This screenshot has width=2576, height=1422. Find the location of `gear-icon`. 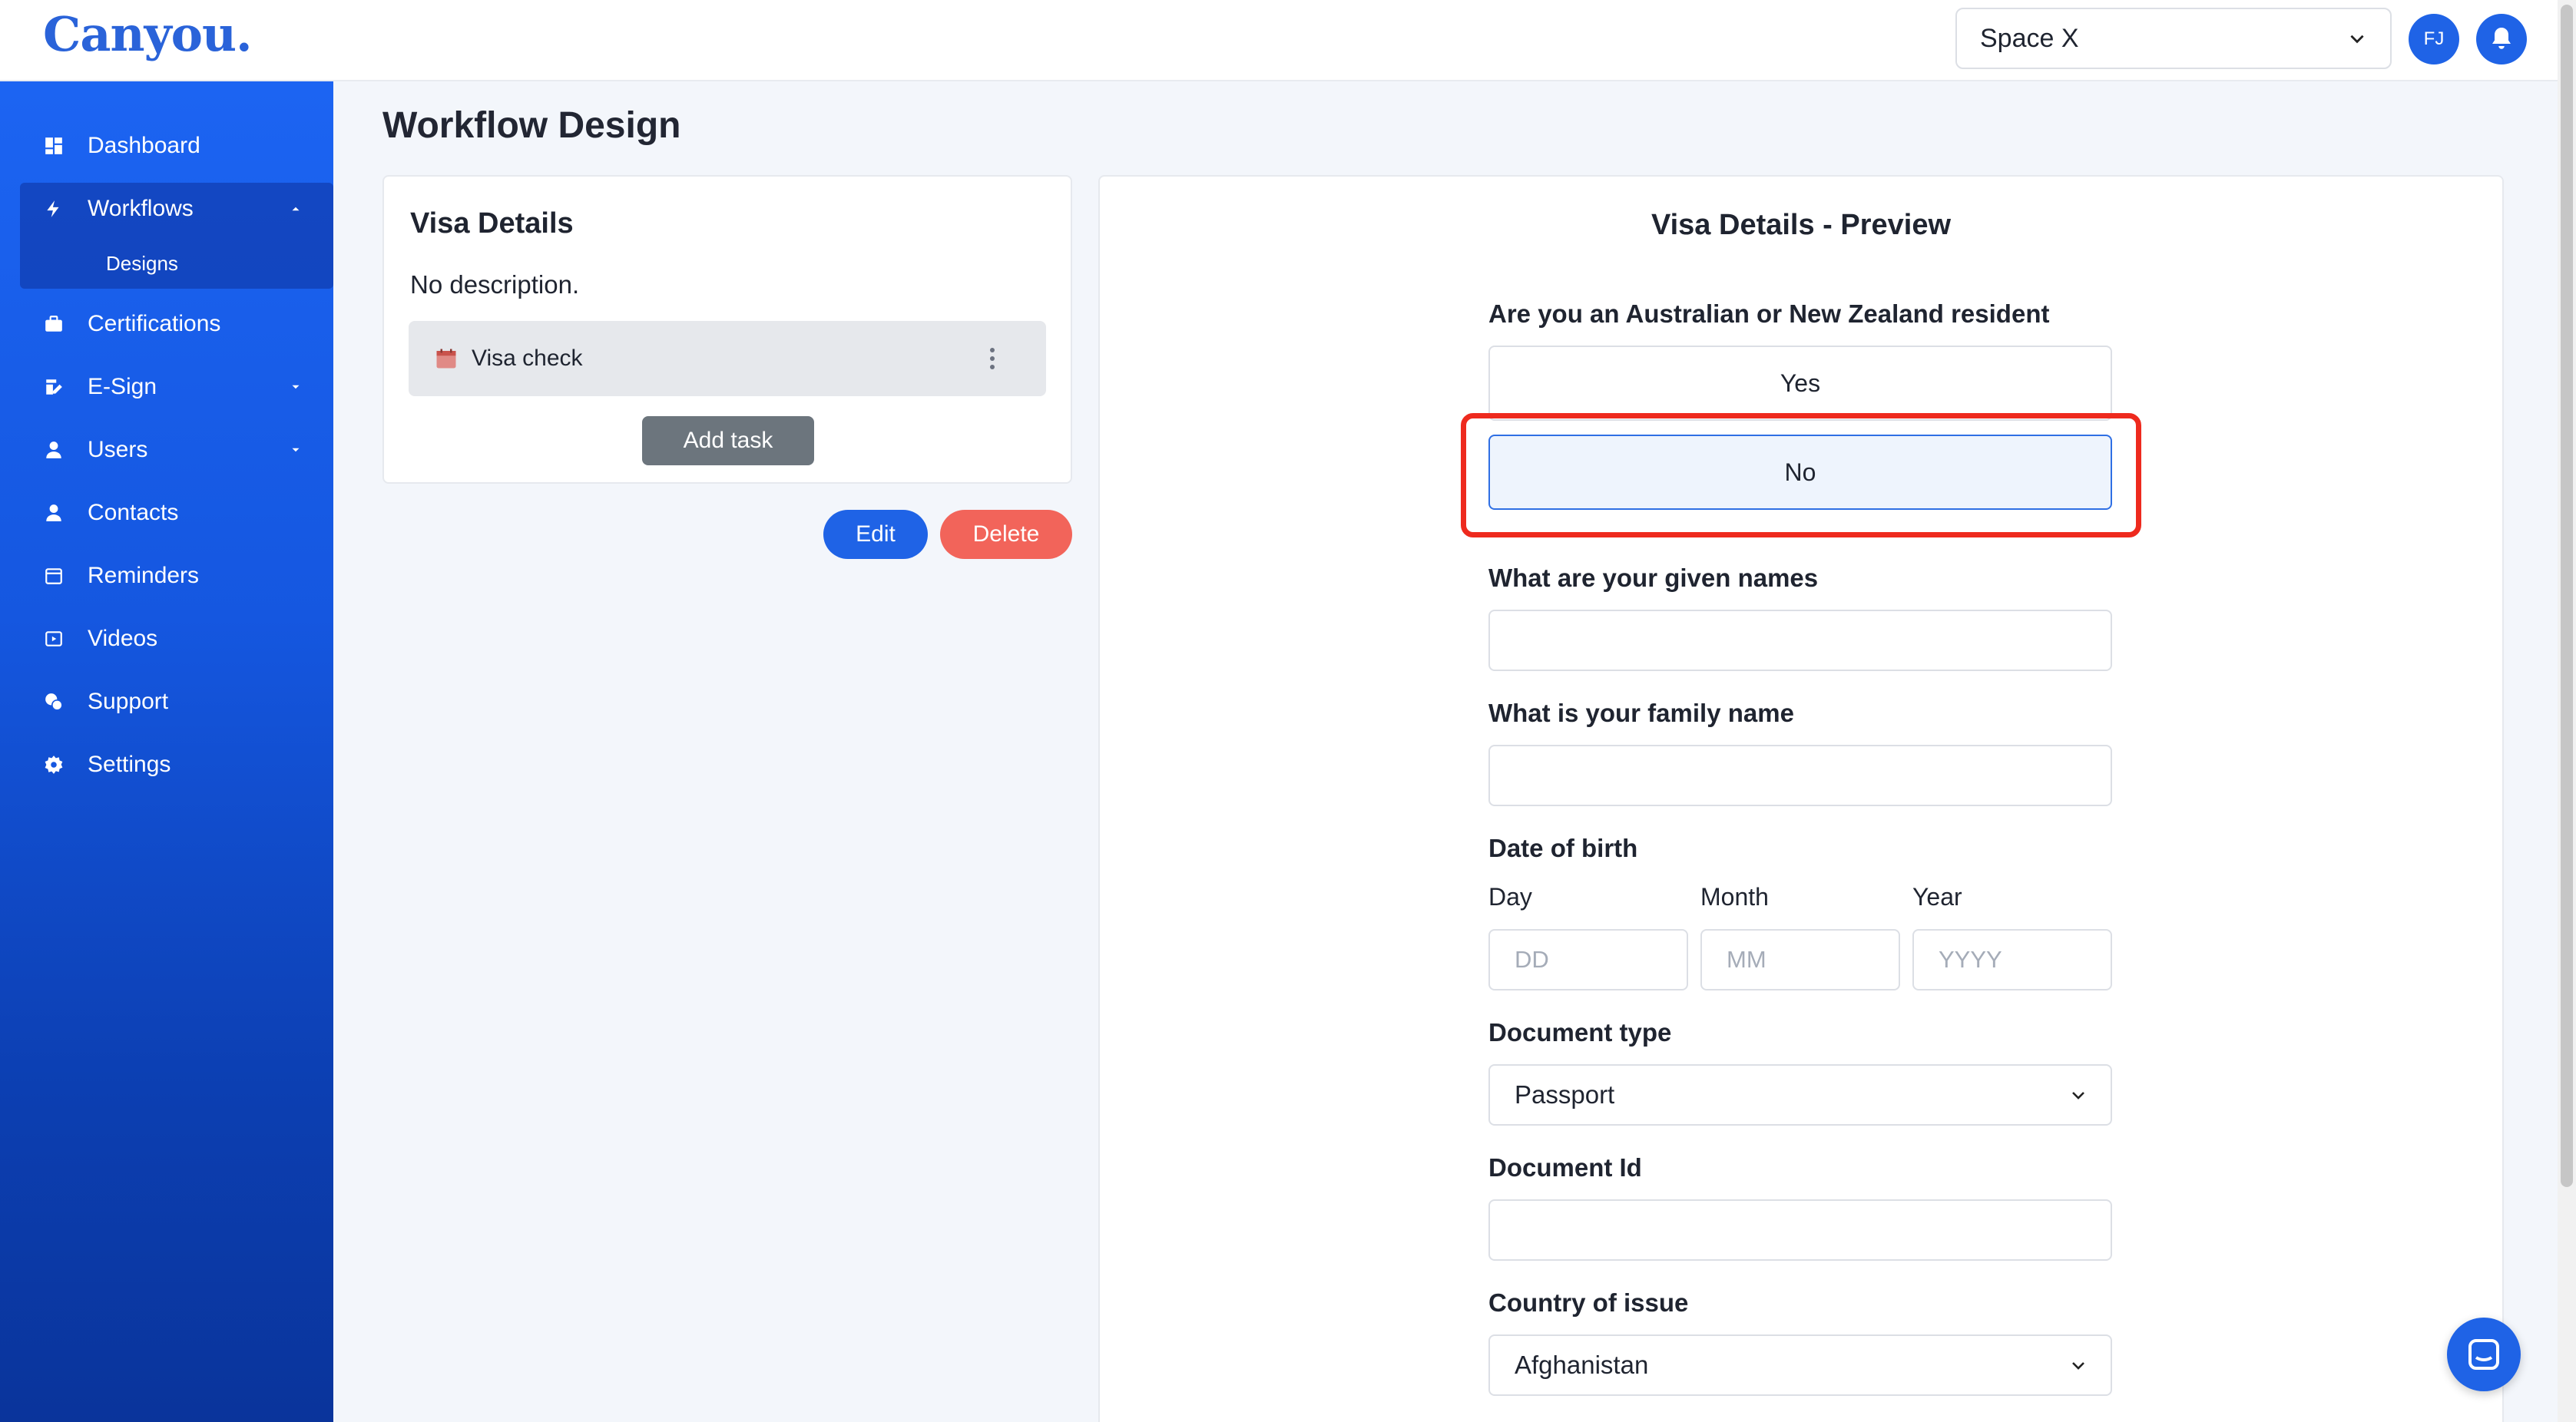

gear-icon is located at coordinates (54, 765).